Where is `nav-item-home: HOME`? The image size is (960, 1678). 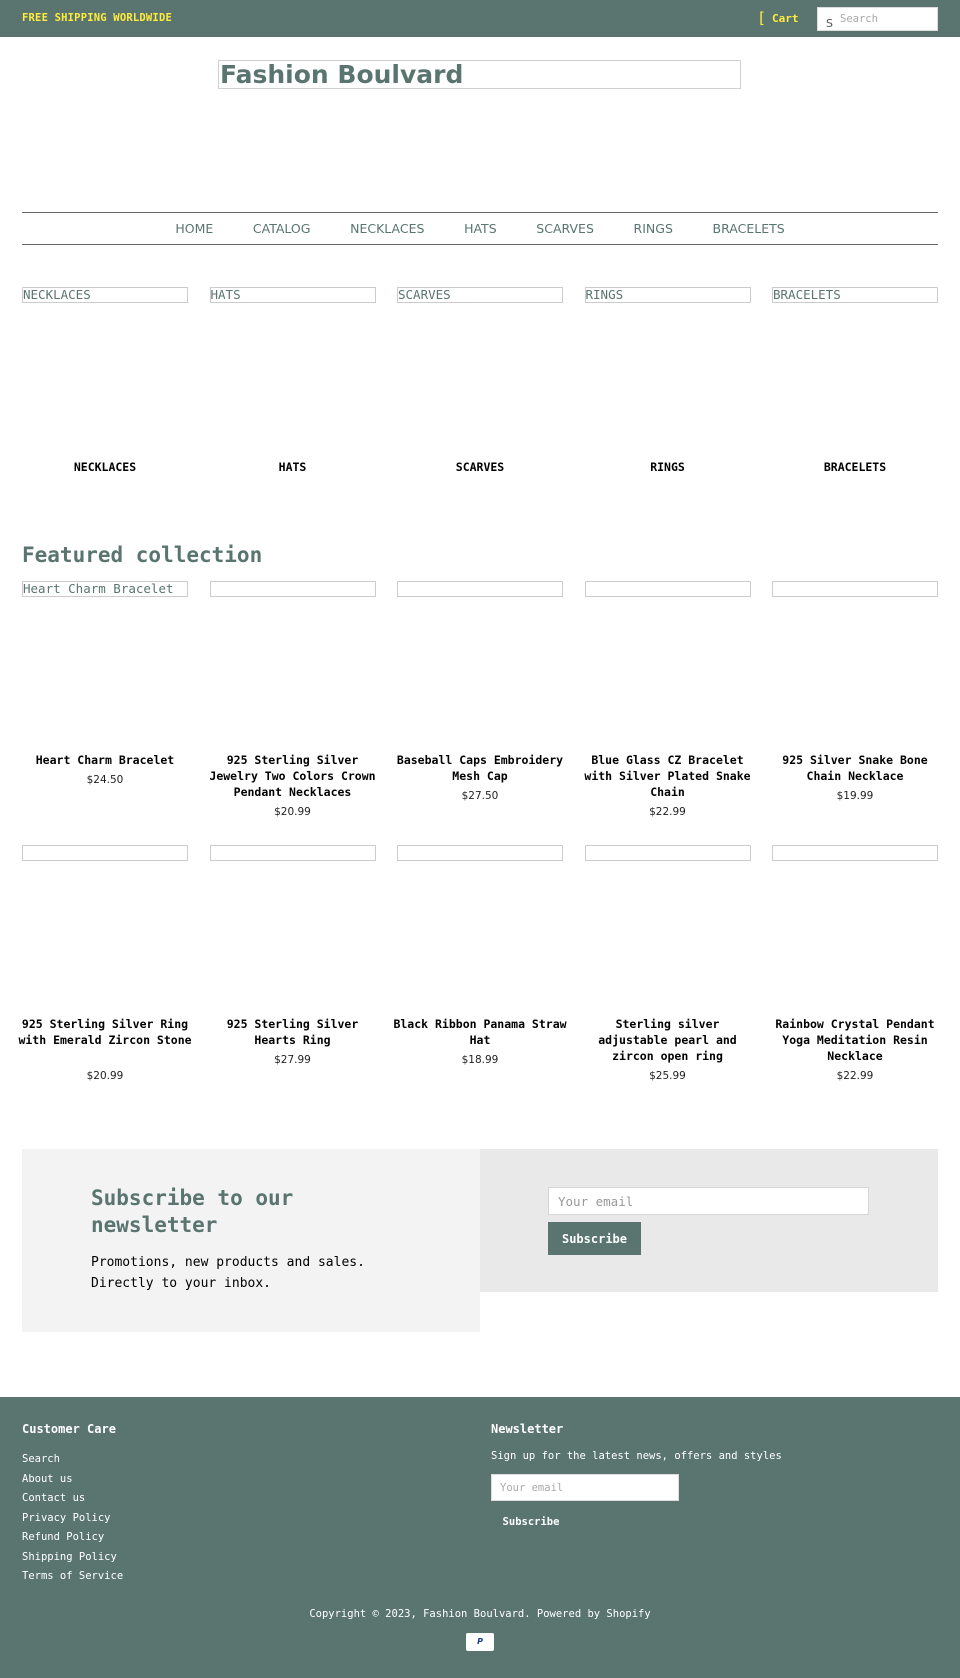 nav-item-home: HOME is located at coordinates (194, 228).